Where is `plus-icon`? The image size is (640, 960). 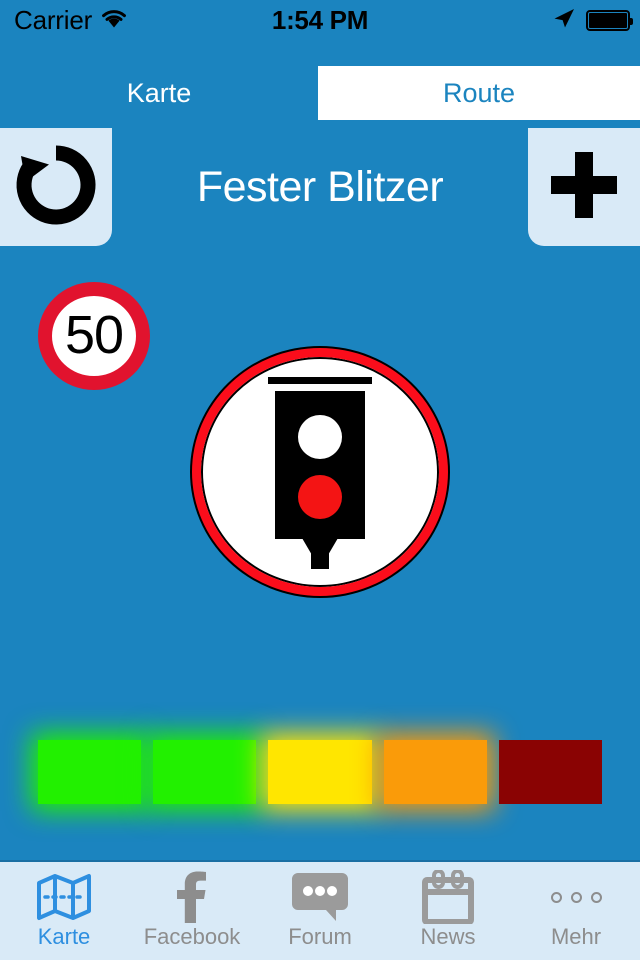
plus-icon is located at coordinates (584, 187).